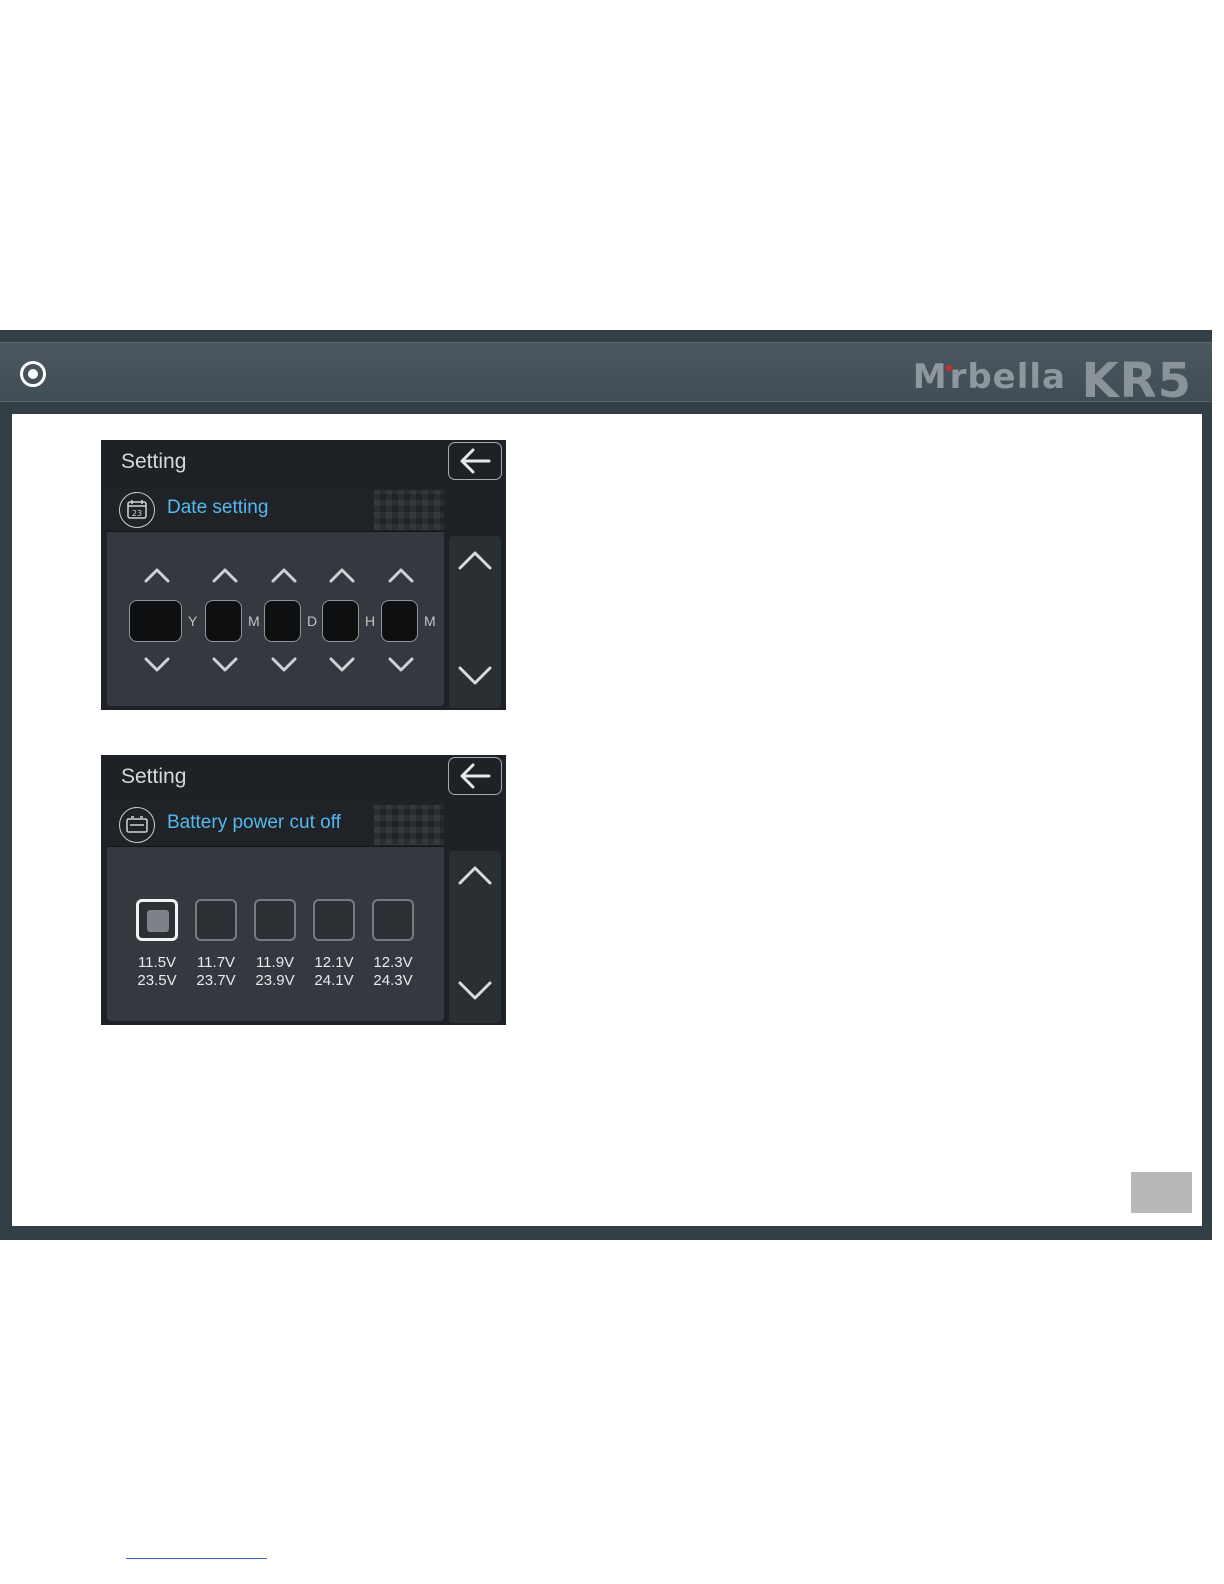 The image size is (1224, 1584). What do you see at coordinates (284, 665) in the screenshot?
I see `decrement-2-icon` at bounding box center [284, 665].